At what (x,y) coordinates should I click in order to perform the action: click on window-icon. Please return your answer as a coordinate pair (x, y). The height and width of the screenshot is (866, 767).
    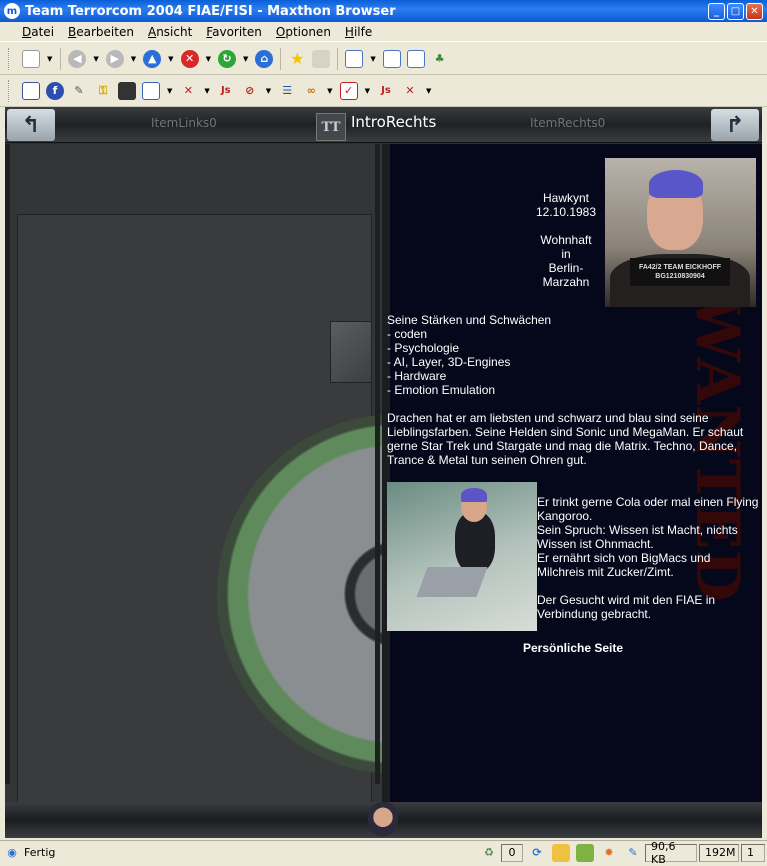
    Looking at the image, I should click on (354, 58).